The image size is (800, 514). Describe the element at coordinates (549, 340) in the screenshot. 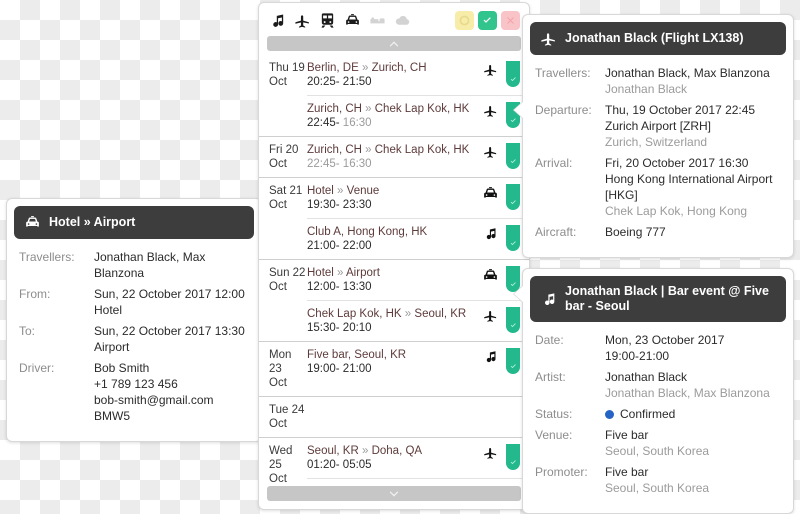

I see `field-label: Date:` at that location.